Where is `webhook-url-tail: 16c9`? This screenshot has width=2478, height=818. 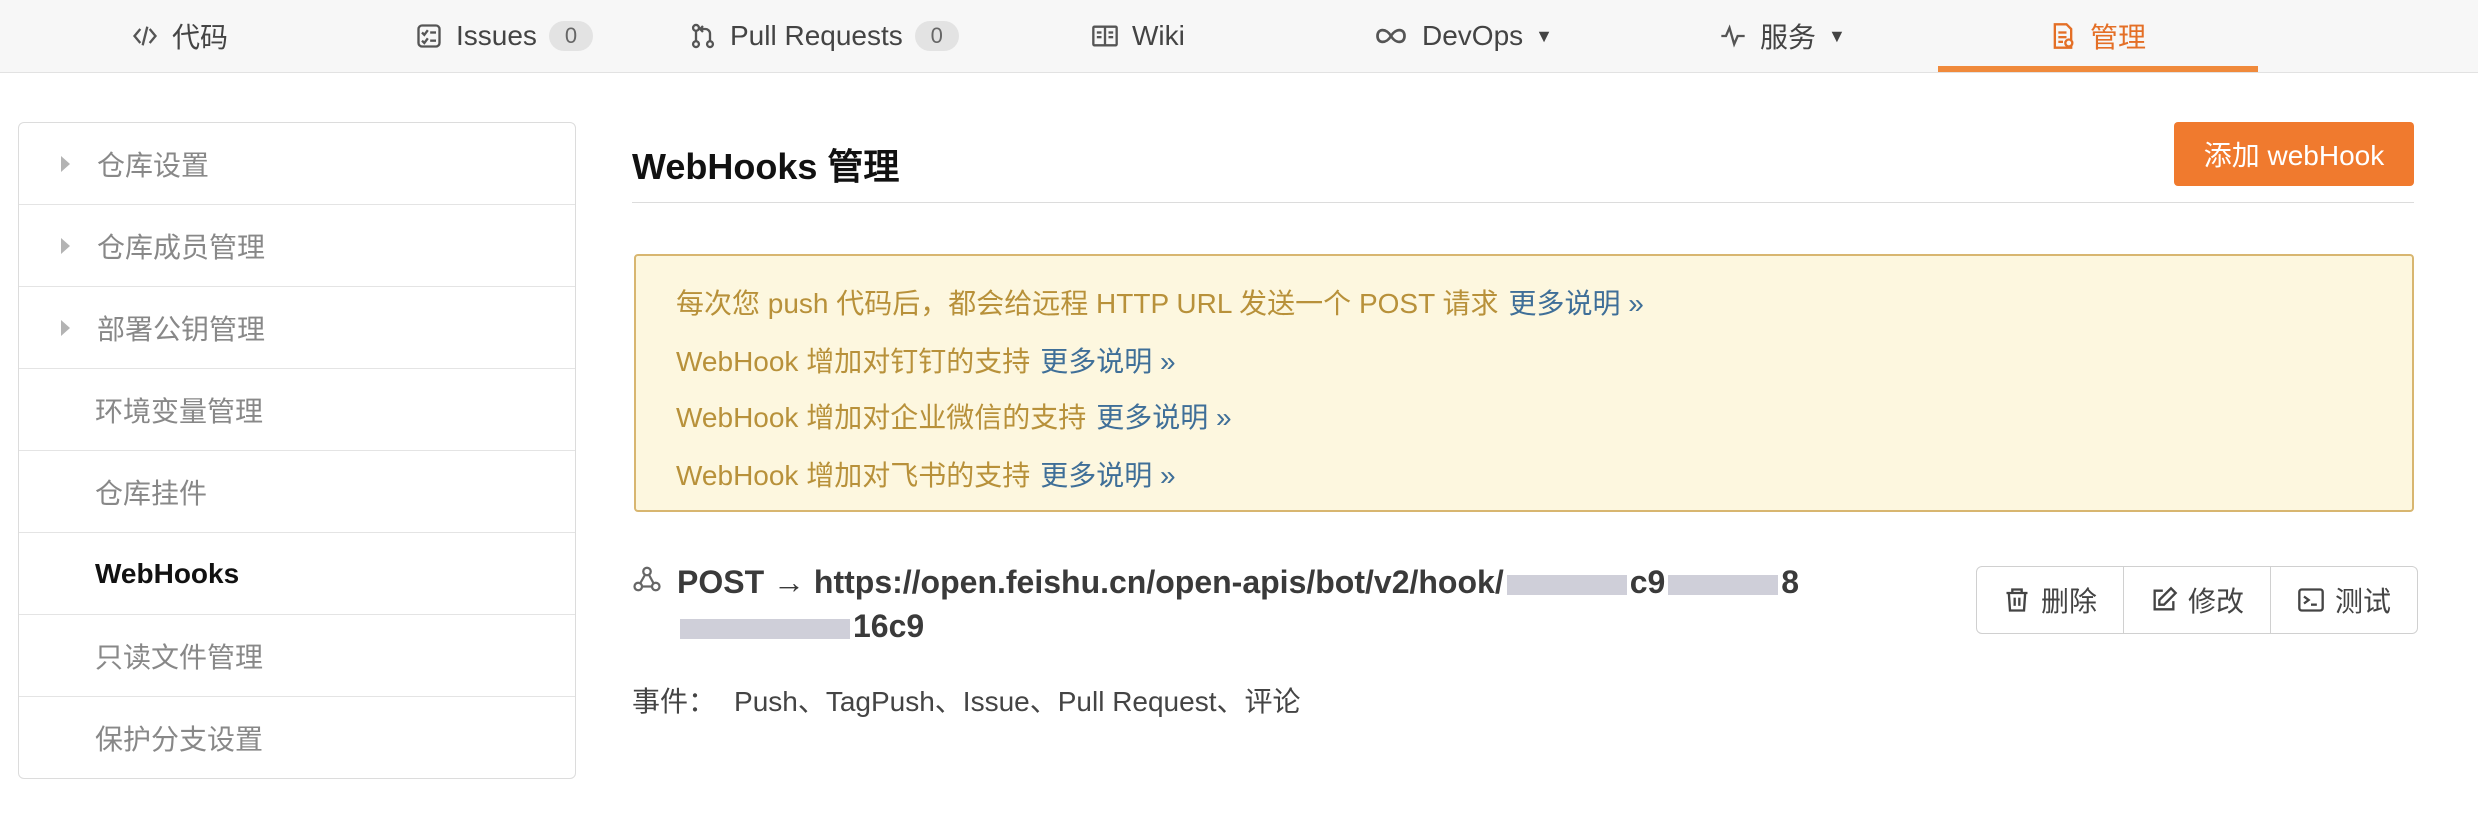 webhook-url-tail: 16c9 is located at coordinates (889, 626).